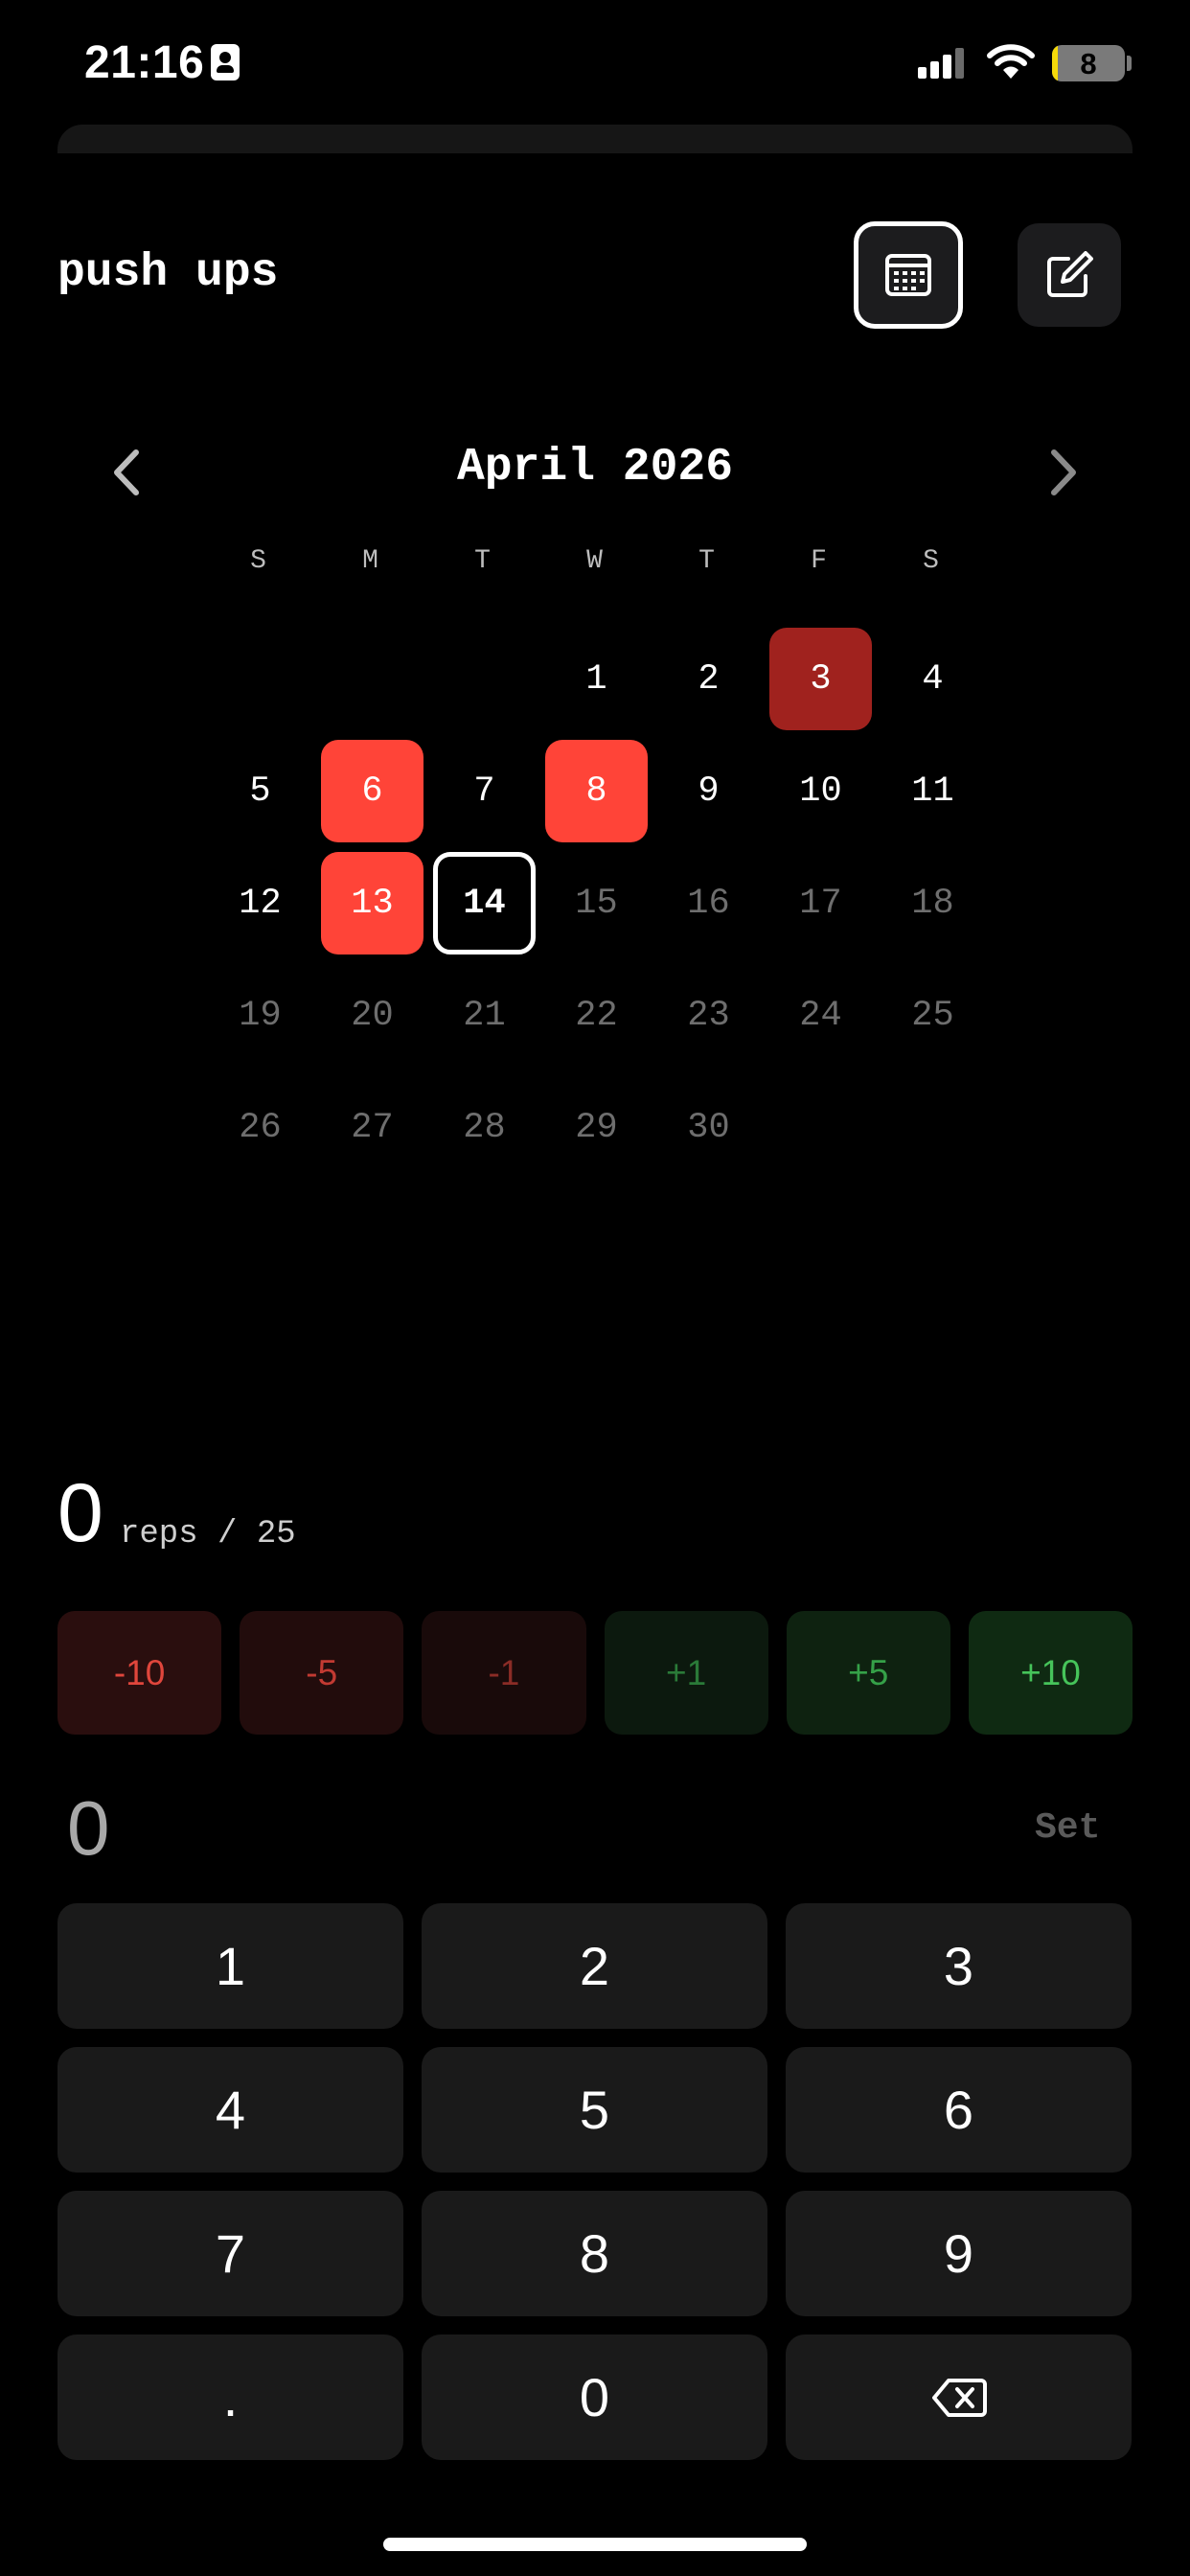  What do you see at coordinates (1011, 61) in the screenshot?
I see `wifi-icon` at bounding box center [1011, 61].